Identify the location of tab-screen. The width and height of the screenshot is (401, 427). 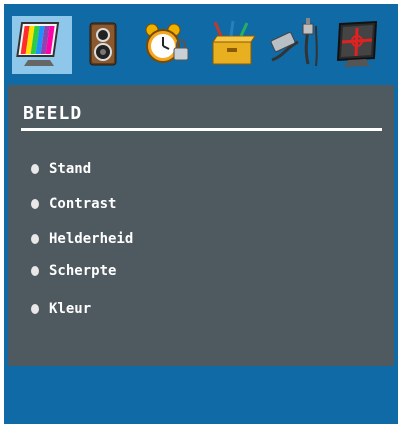
(356, 45).